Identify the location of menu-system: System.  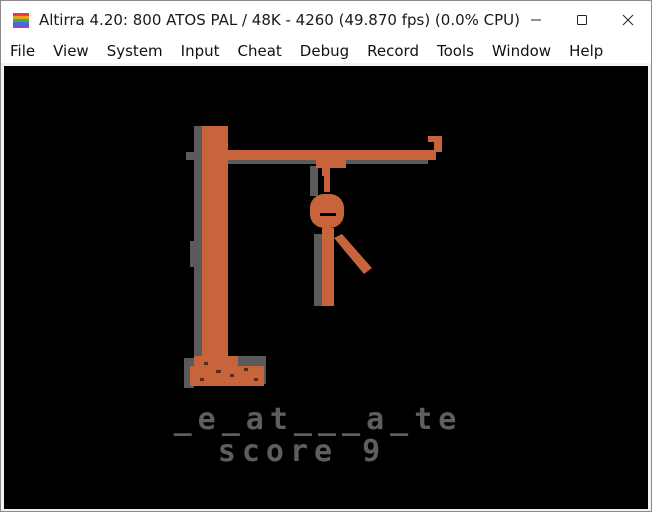
(135, 51).